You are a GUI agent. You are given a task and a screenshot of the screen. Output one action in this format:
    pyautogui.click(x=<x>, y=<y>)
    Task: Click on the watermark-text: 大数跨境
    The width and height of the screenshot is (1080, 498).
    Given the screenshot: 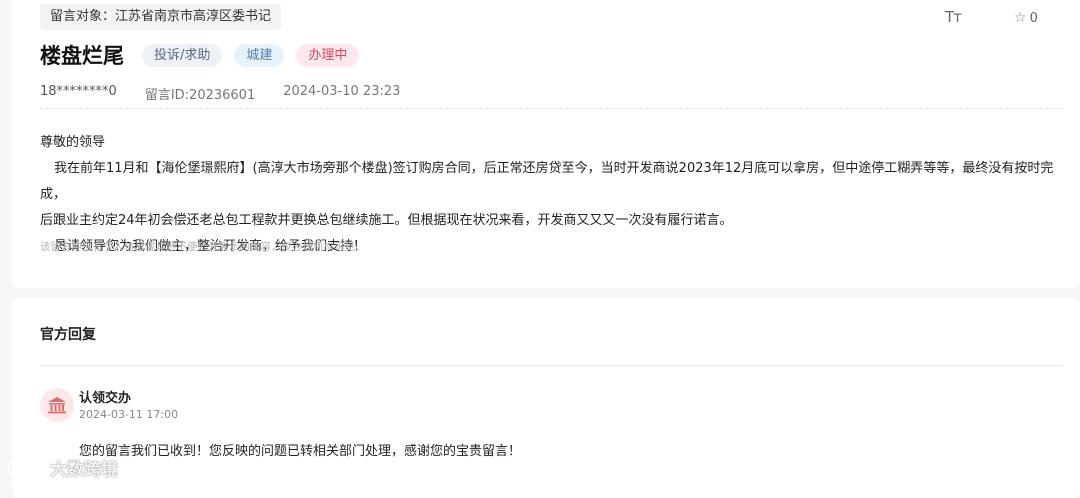 What is the action you would take?
    pyautogui.click(x=84, y=470)
    